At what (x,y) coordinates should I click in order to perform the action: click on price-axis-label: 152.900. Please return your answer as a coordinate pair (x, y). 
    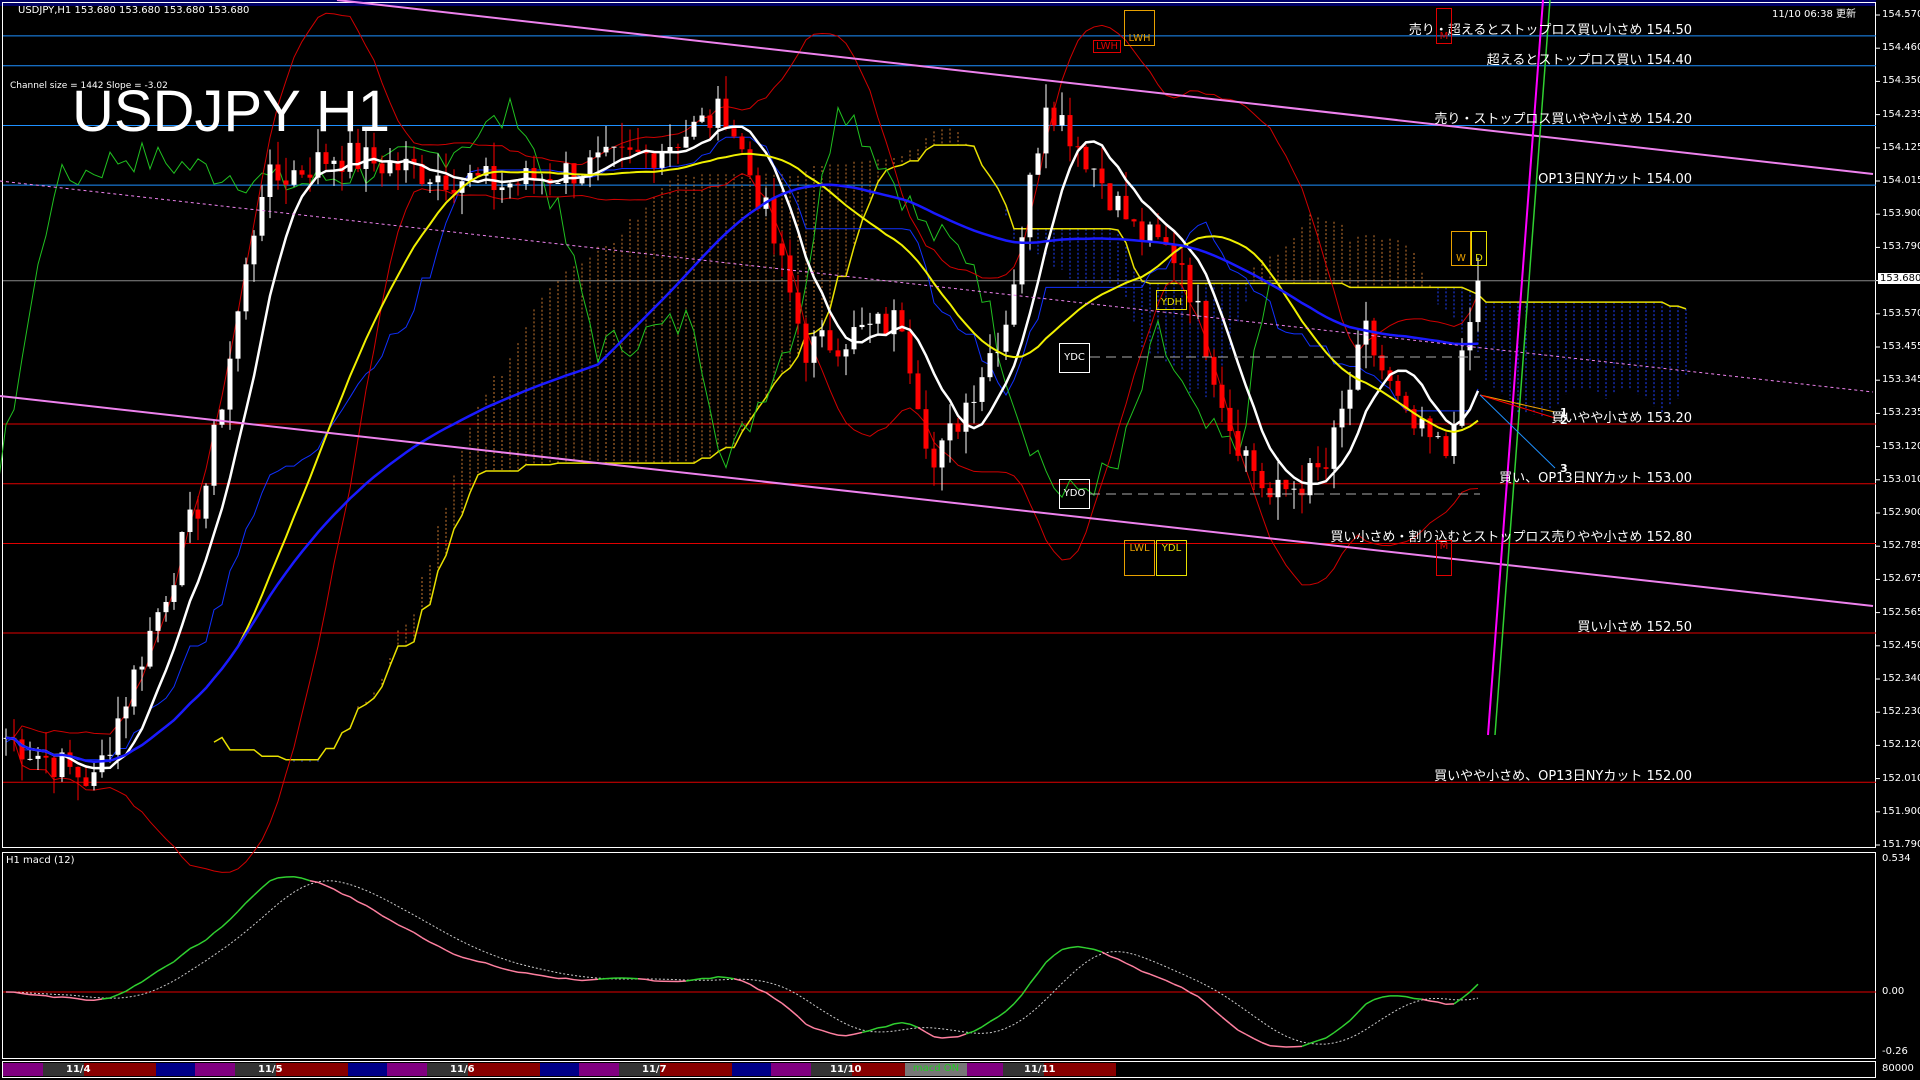
    Looking at the image, I should click on (1901, 512).